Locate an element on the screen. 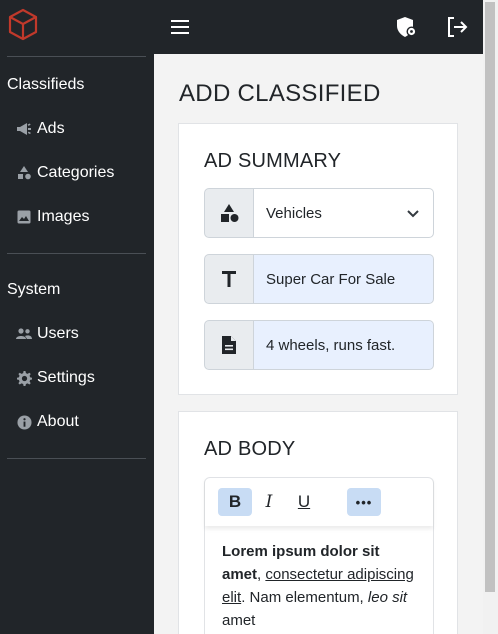  sidebar-item-ads: Ads is located at coordinates (40, 129).